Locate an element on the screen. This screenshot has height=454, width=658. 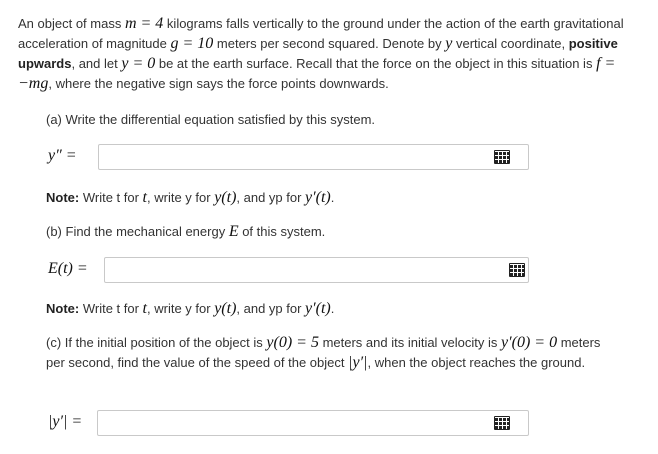
math-initial-position: y(0) = 5 is located at coordinates (292, 342).